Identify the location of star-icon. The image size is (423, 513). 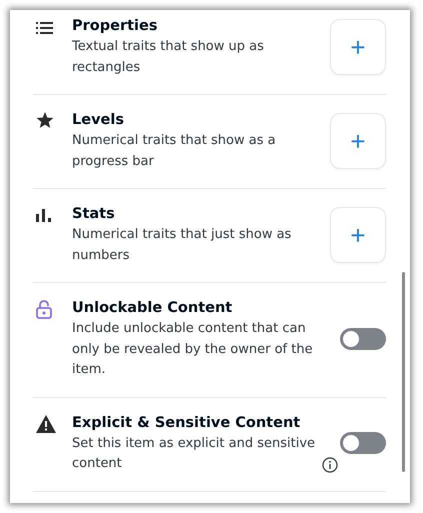
(45, 120).